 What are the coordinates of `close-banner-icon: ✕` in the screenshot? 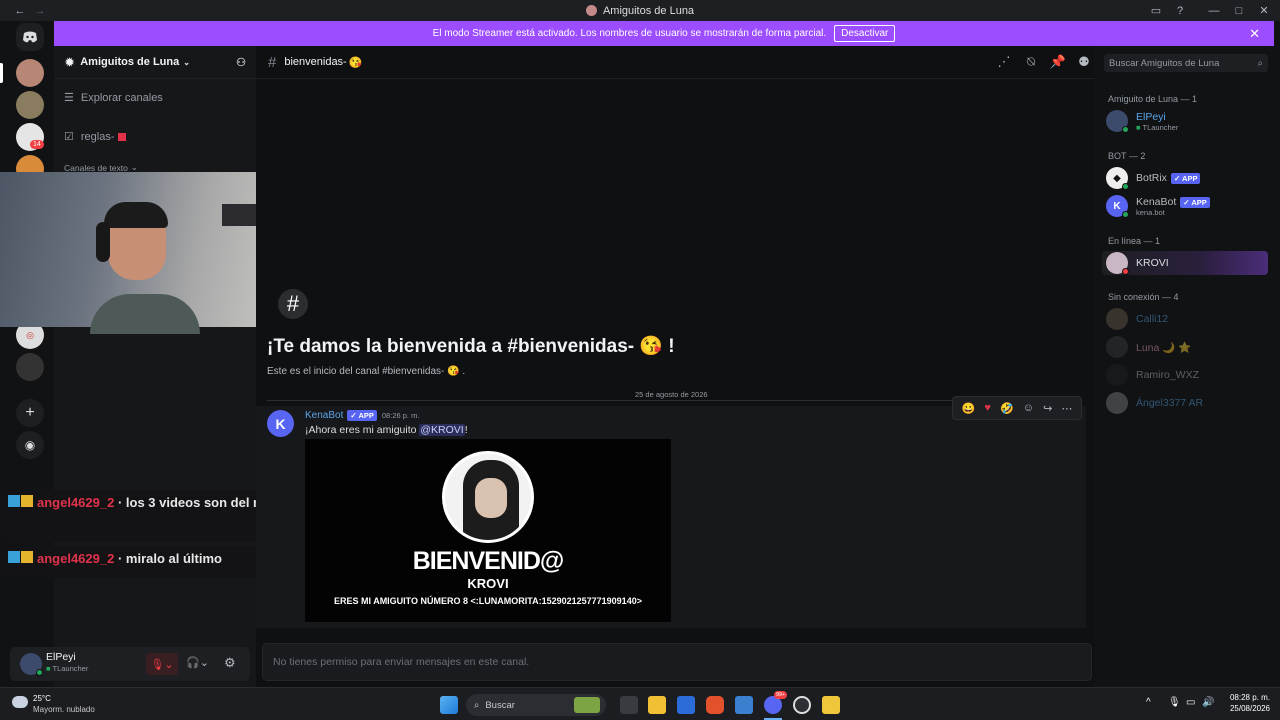 It's located at (1254, 34).